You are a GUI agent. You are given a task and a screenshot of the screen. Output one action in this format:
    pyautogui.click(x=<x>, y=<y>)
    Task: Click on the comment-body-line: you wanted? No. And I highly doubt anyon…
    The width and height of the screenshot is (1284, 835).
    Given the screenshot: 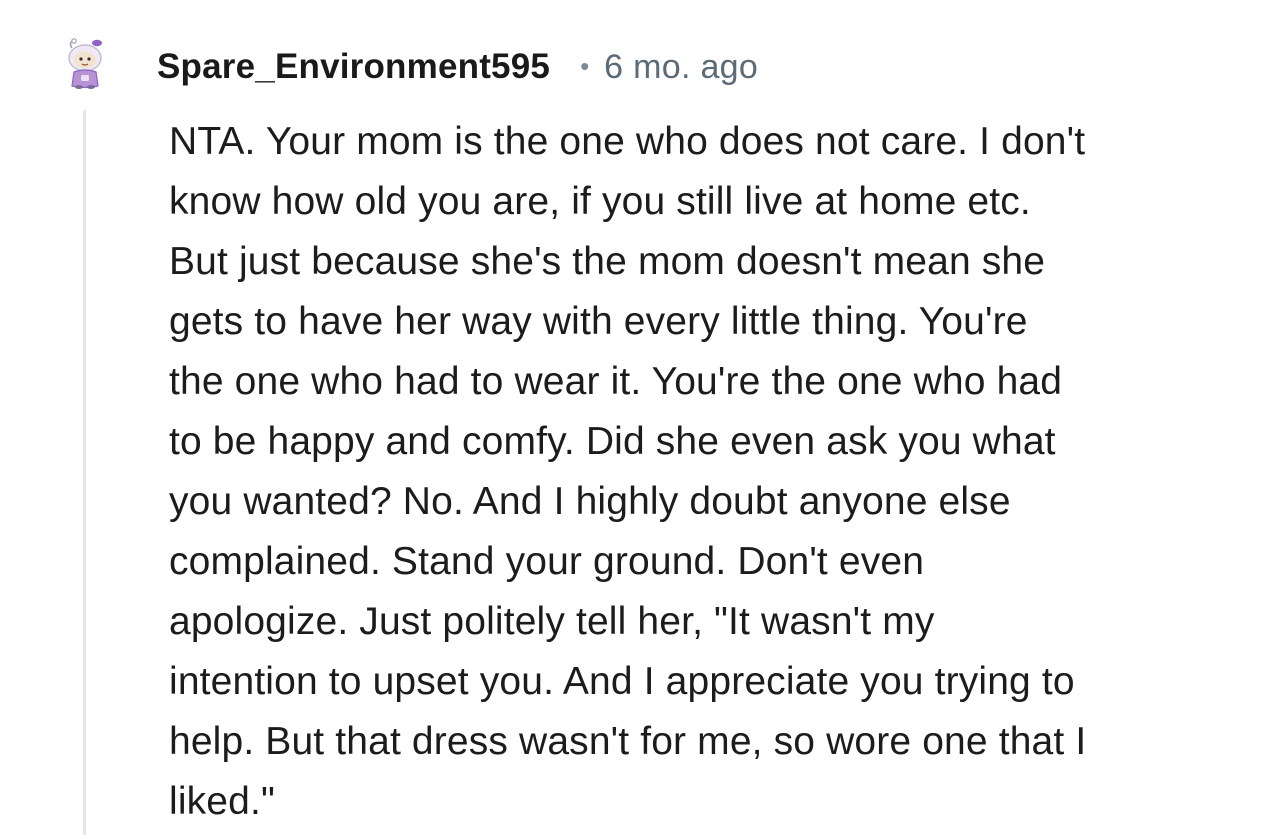 What is the action you would take?
    pyautogui.click(x=590, y=501)
    